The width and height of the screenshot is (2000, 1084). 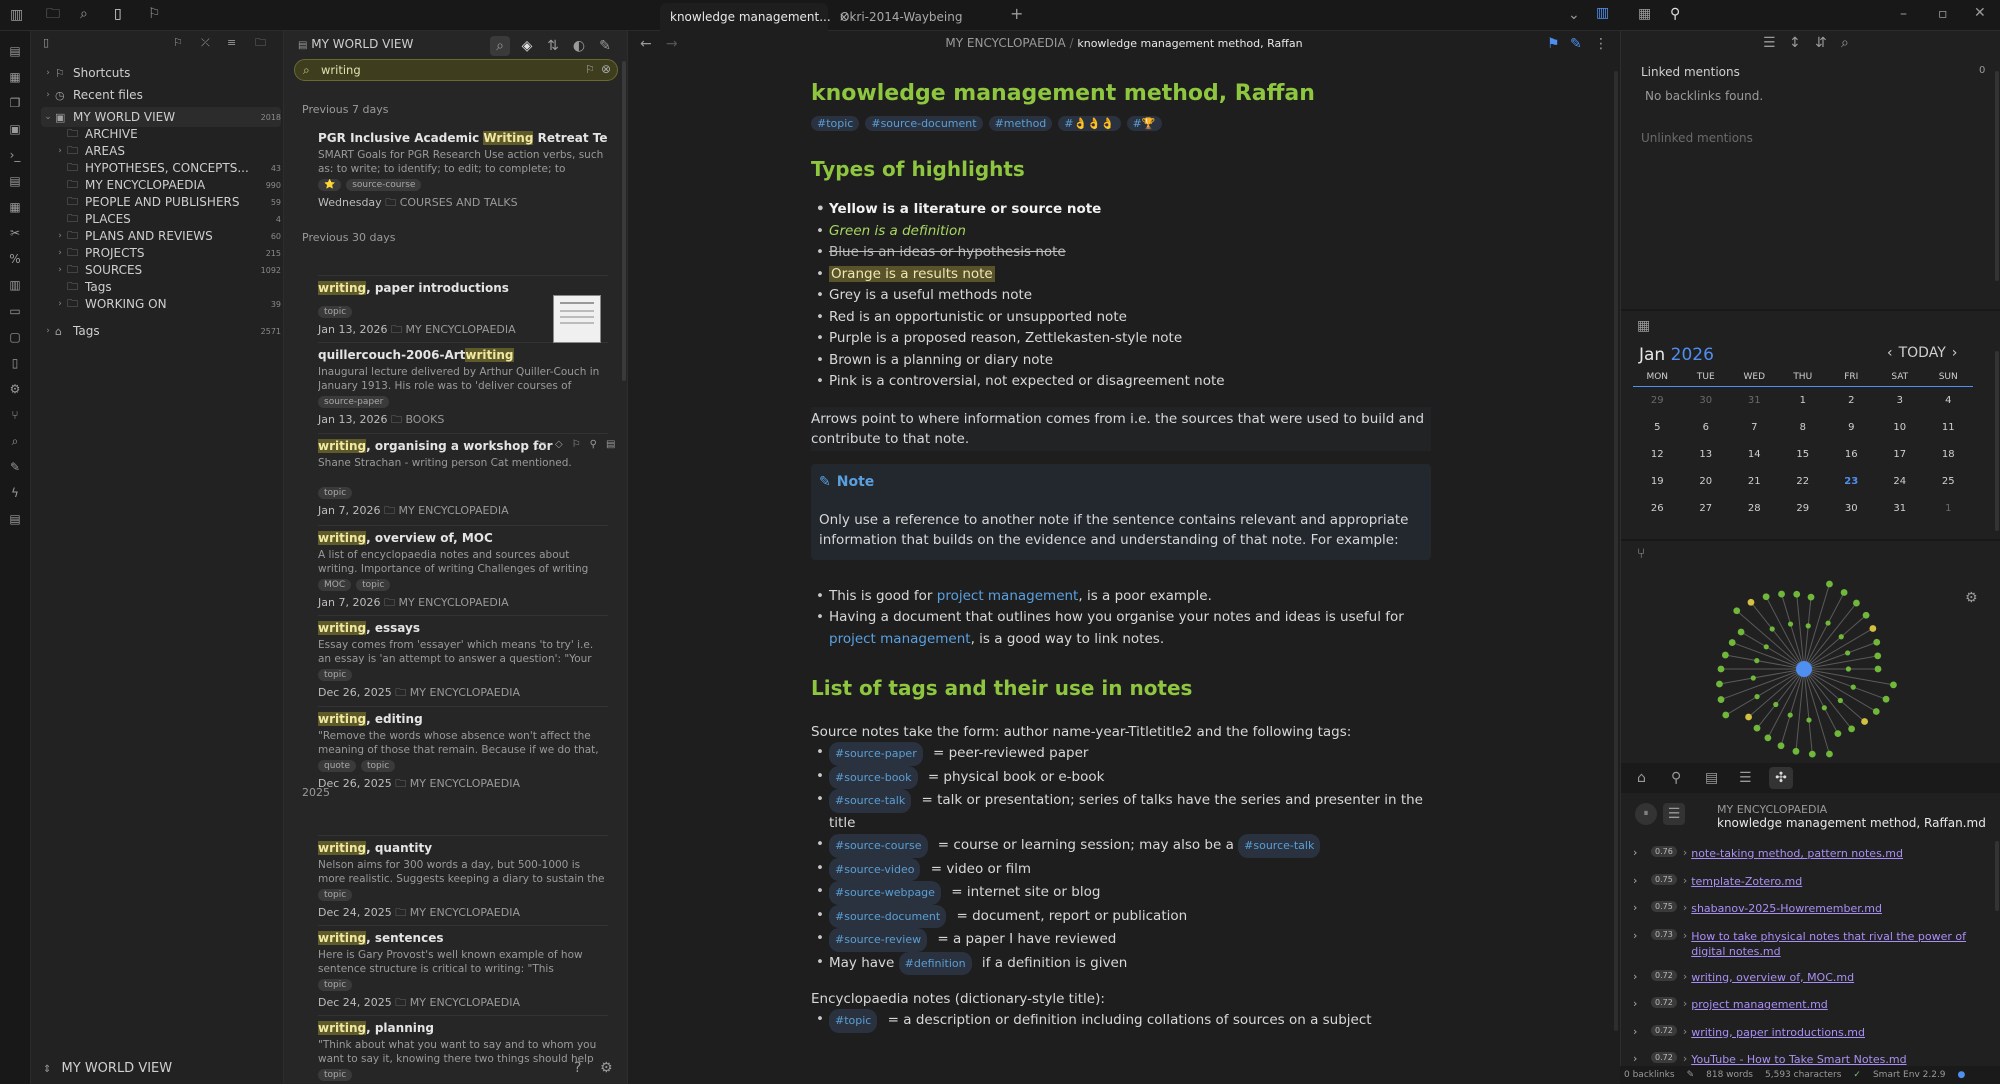 What do you see at coordinates (885, 893) in the screenshot?
I see `tag-pill: #source-webpage` at bounding box center [885, 893].